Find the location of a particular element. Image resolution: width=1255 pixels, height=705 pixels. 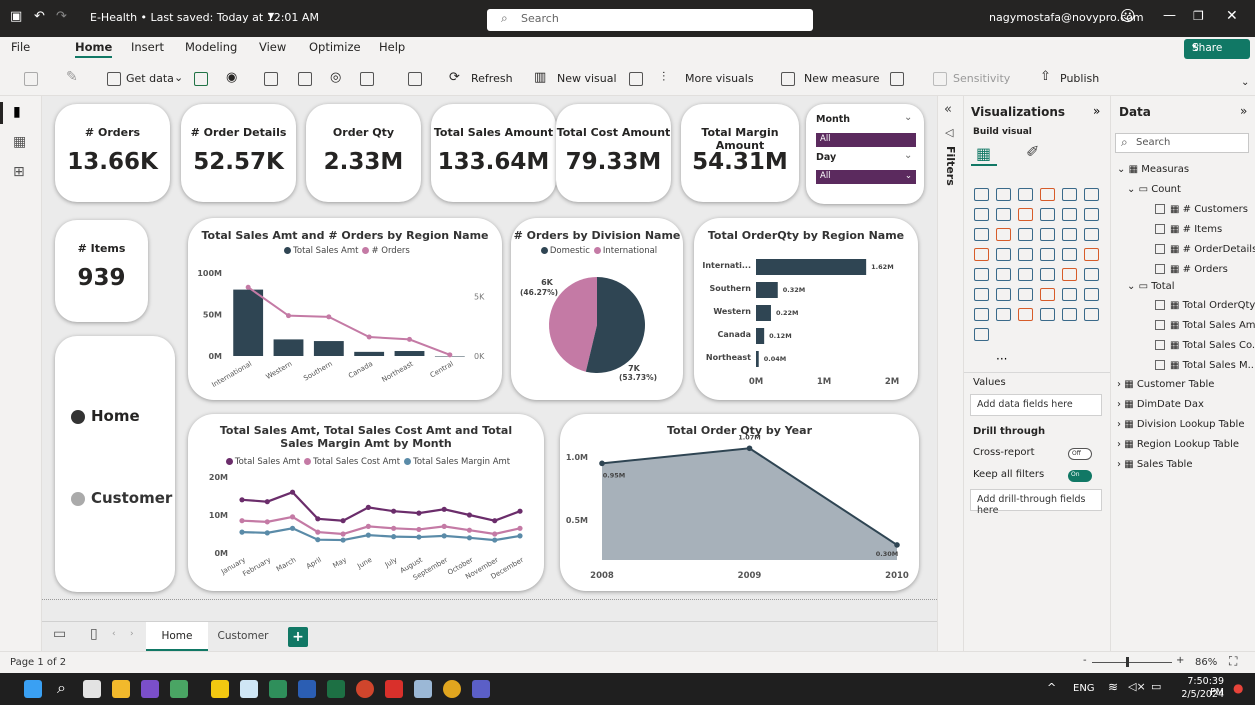

ribbon-icon is located at coordinates (1047, 214).